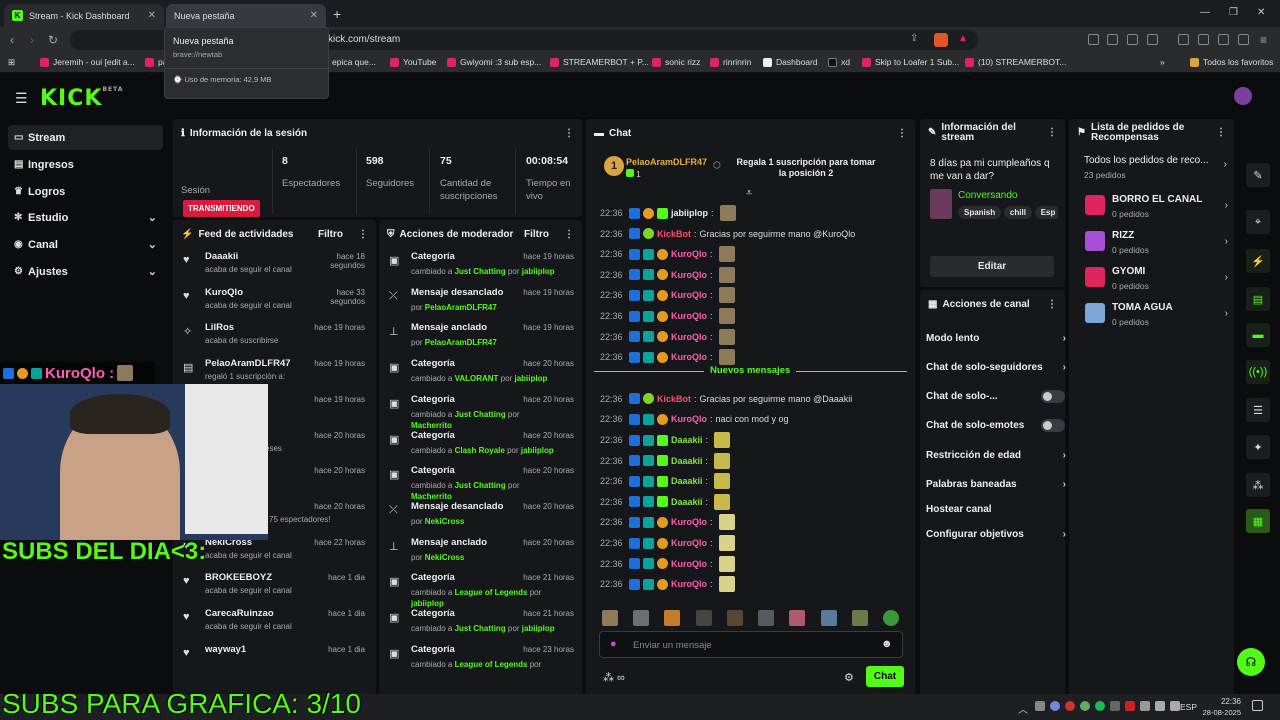  Describe the element at coordinates (1258, 335) in the screenshot. I see `message-icon: ▬` at that location.